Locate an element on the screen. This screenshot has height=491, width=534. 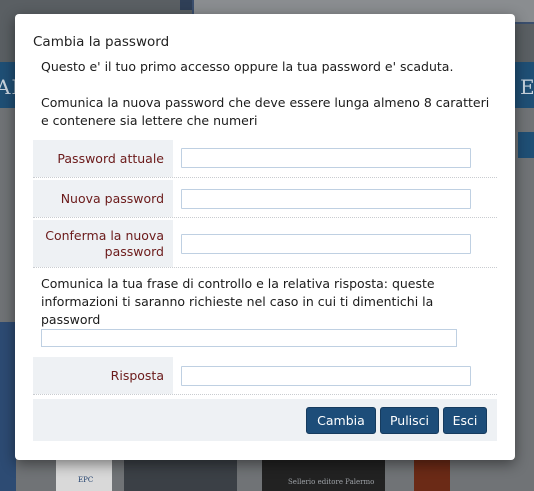
background-book-publisher: Sellerio editore Palermo is located at coordinates (331, 482).